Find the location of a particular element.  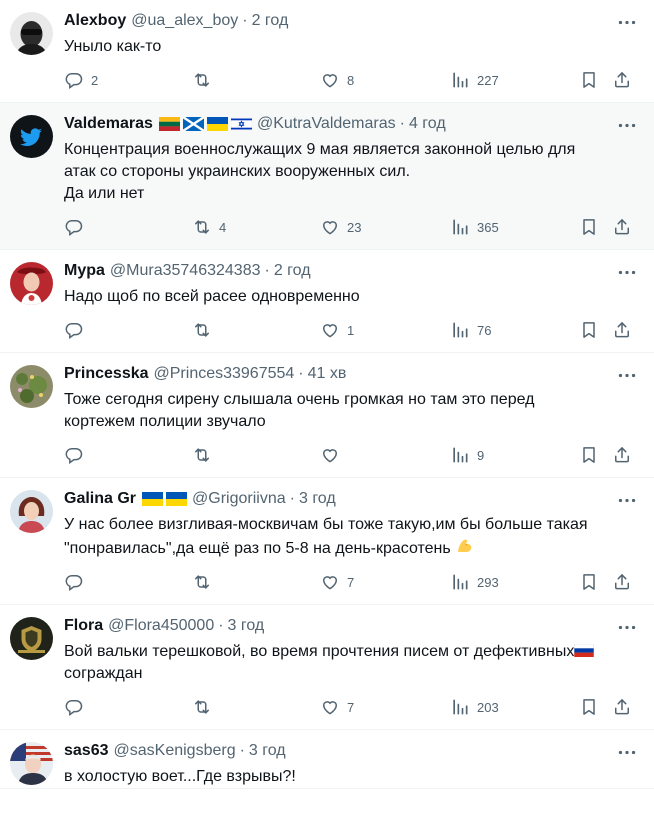

like-count: 1 is located at coordinates (351, 330).